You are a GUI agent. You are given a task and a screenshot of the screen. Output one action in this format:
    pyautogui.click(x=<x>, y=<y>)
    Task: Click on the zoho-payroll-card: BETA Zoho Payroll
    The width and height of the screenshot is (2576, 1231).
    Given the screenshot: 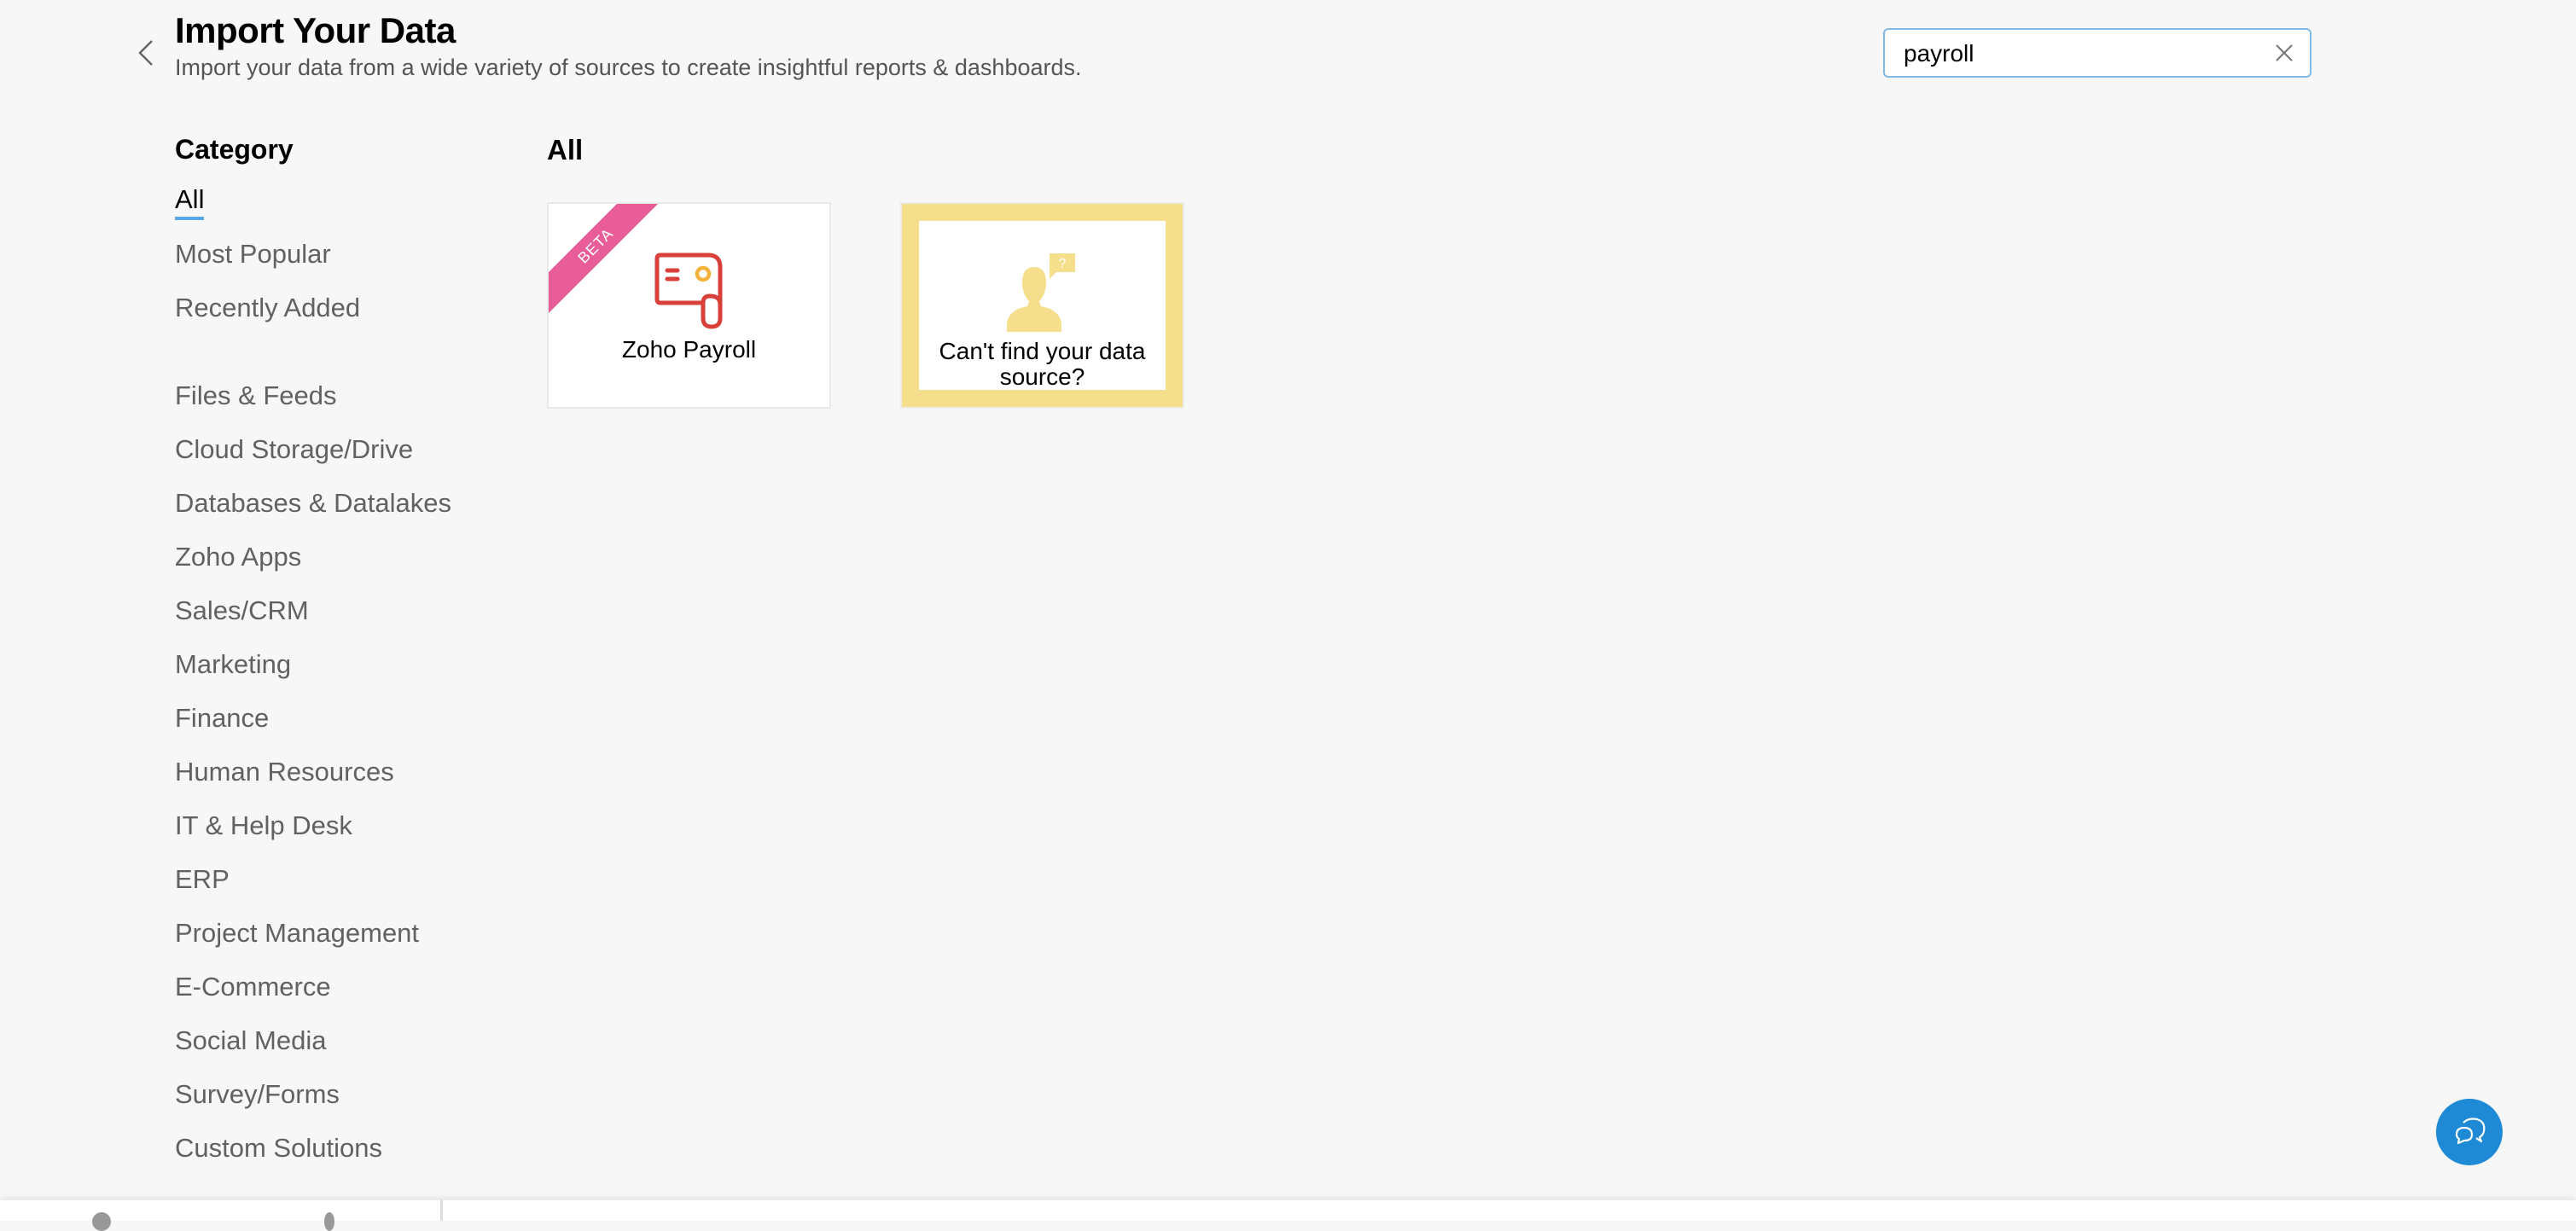 What is the action you would take?
    pyautogui.click(x=689, y=305)
    